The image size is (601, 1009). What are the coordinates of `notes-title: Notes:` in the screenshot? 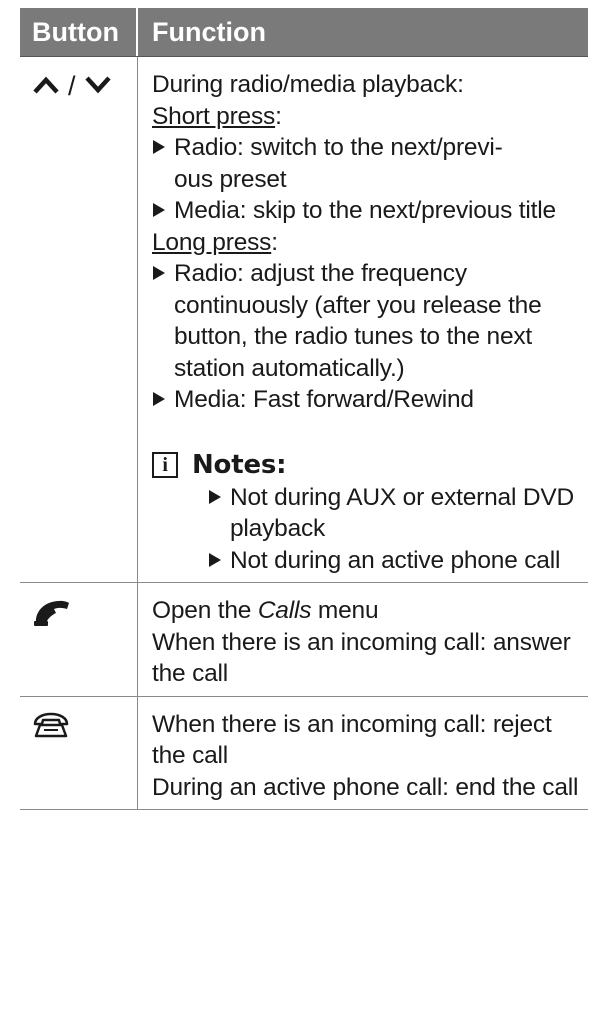 It's located at (239, 464).